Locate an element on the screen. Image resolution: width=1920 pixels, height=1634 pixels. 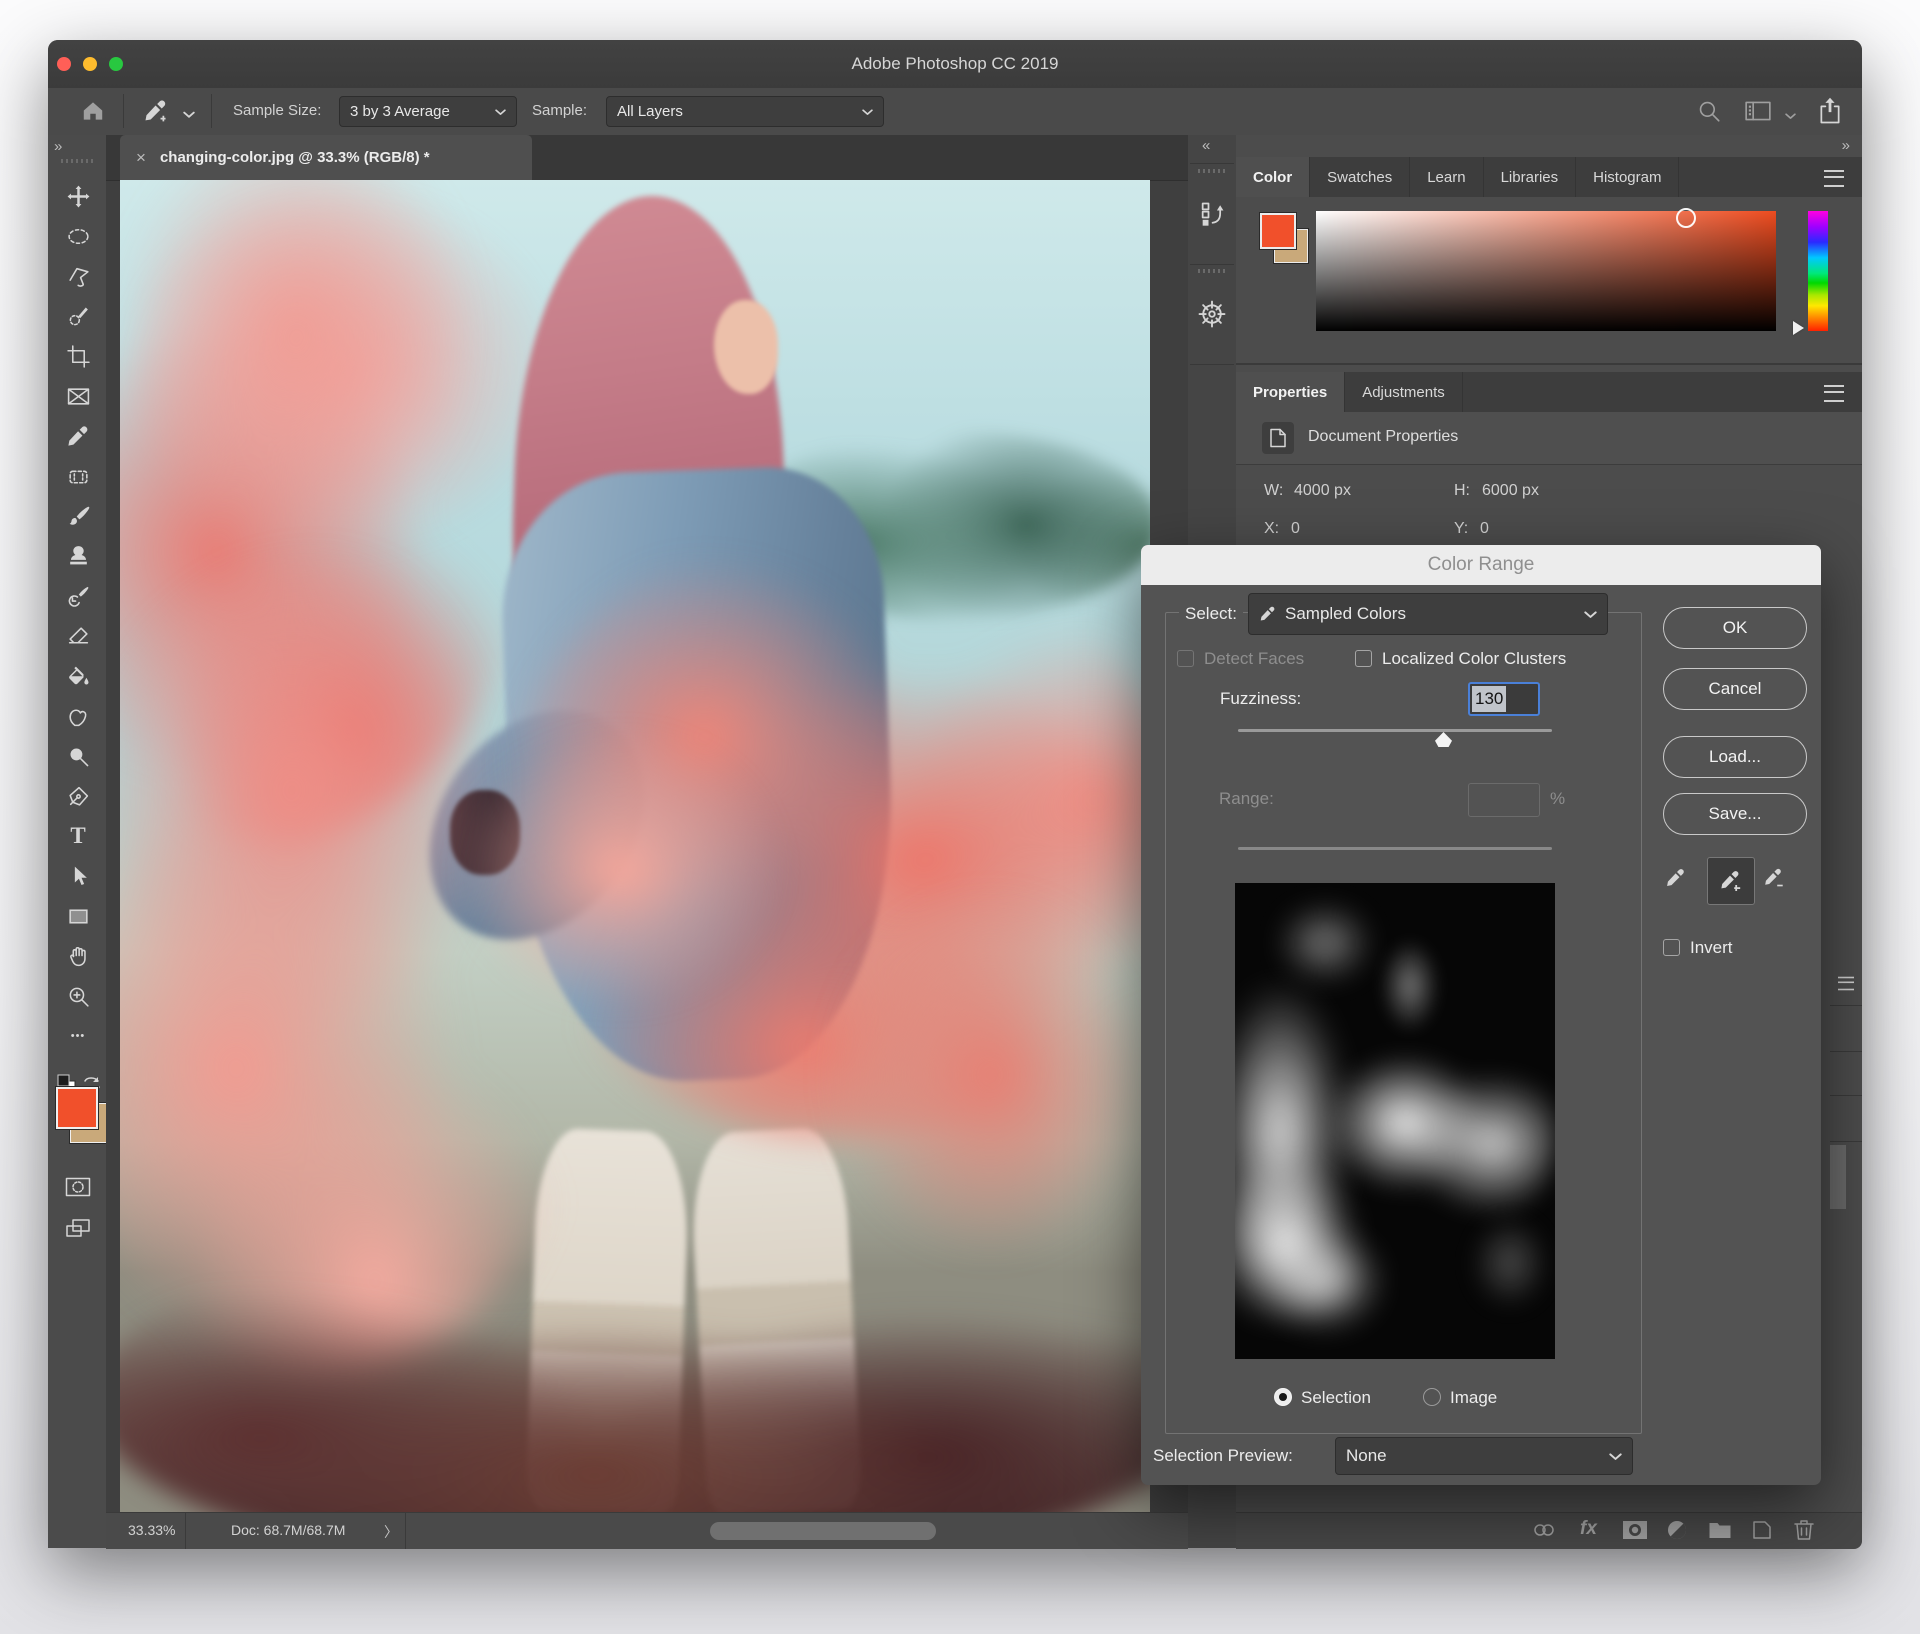
tool-frame is located at coordinates (78, 396).